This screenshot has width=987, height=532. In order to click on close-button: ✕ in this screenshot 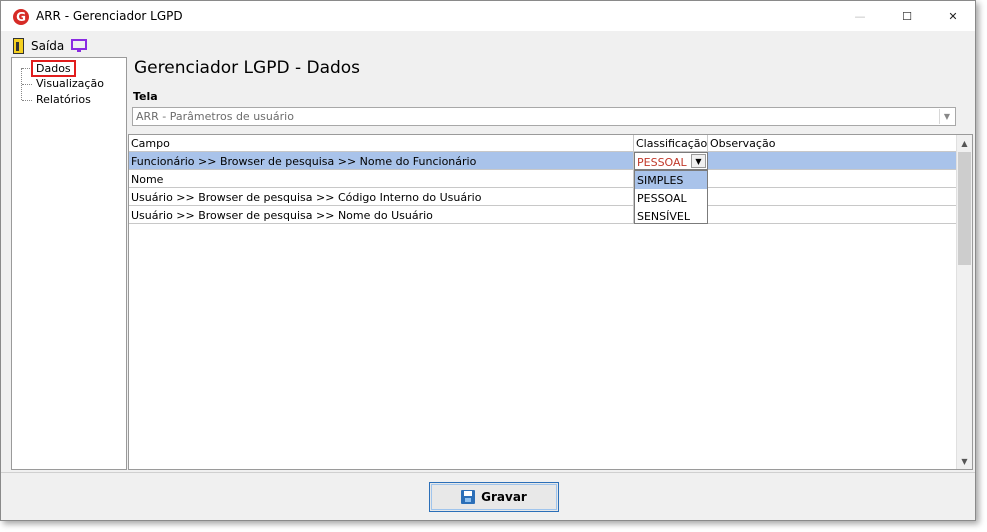, I will do `click(953, 16)`.